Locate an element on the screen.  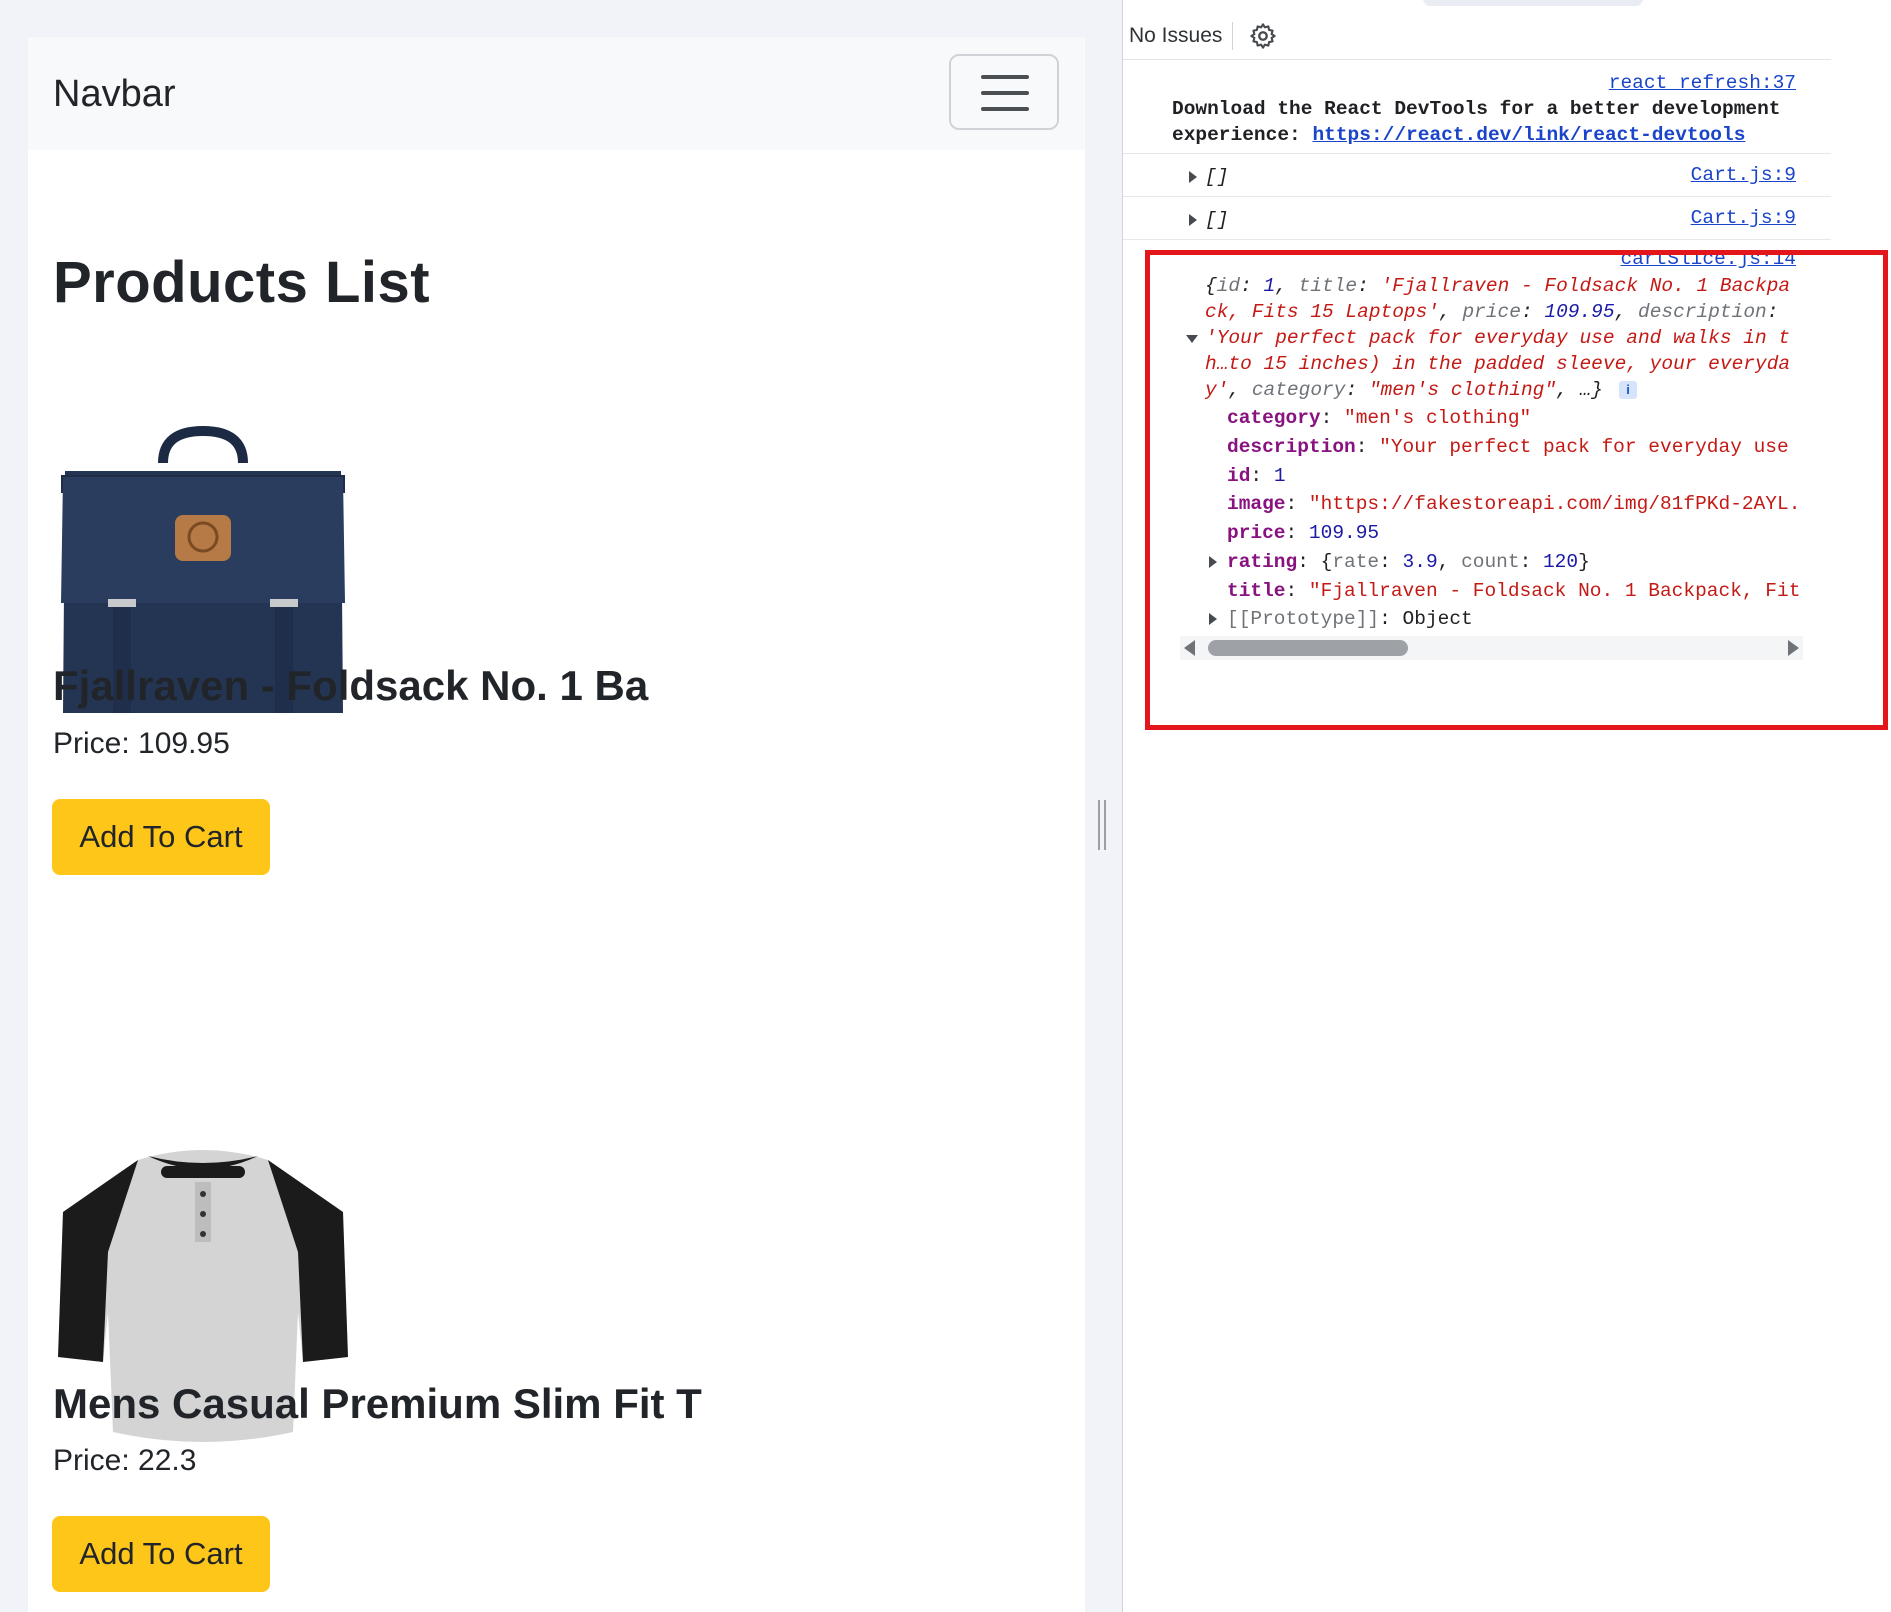
navbar-toggle-button is located at coordinates (1004, 92).